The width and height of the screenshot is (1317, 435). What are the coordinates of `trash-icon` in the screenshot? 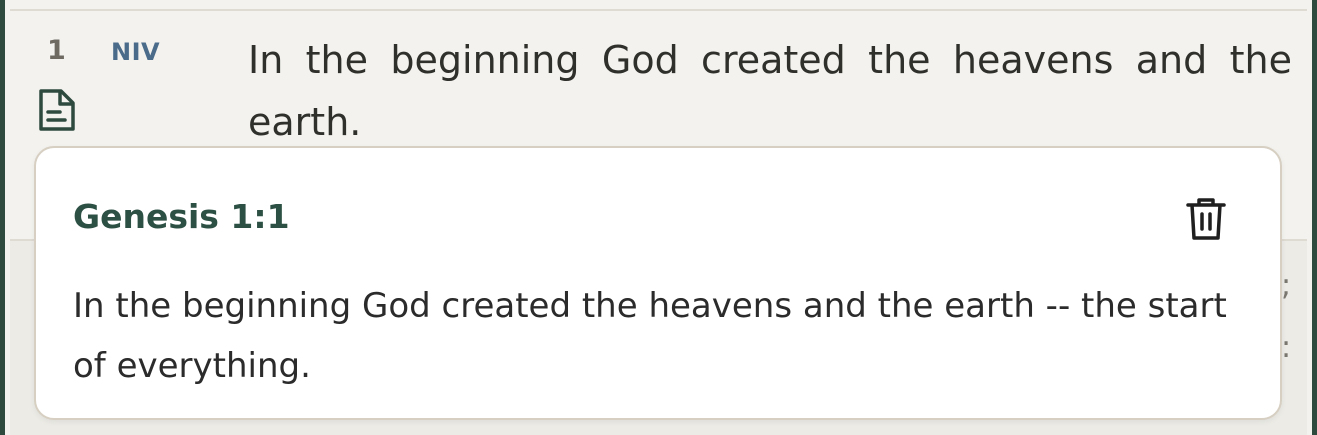 It's located at (1206, 219).